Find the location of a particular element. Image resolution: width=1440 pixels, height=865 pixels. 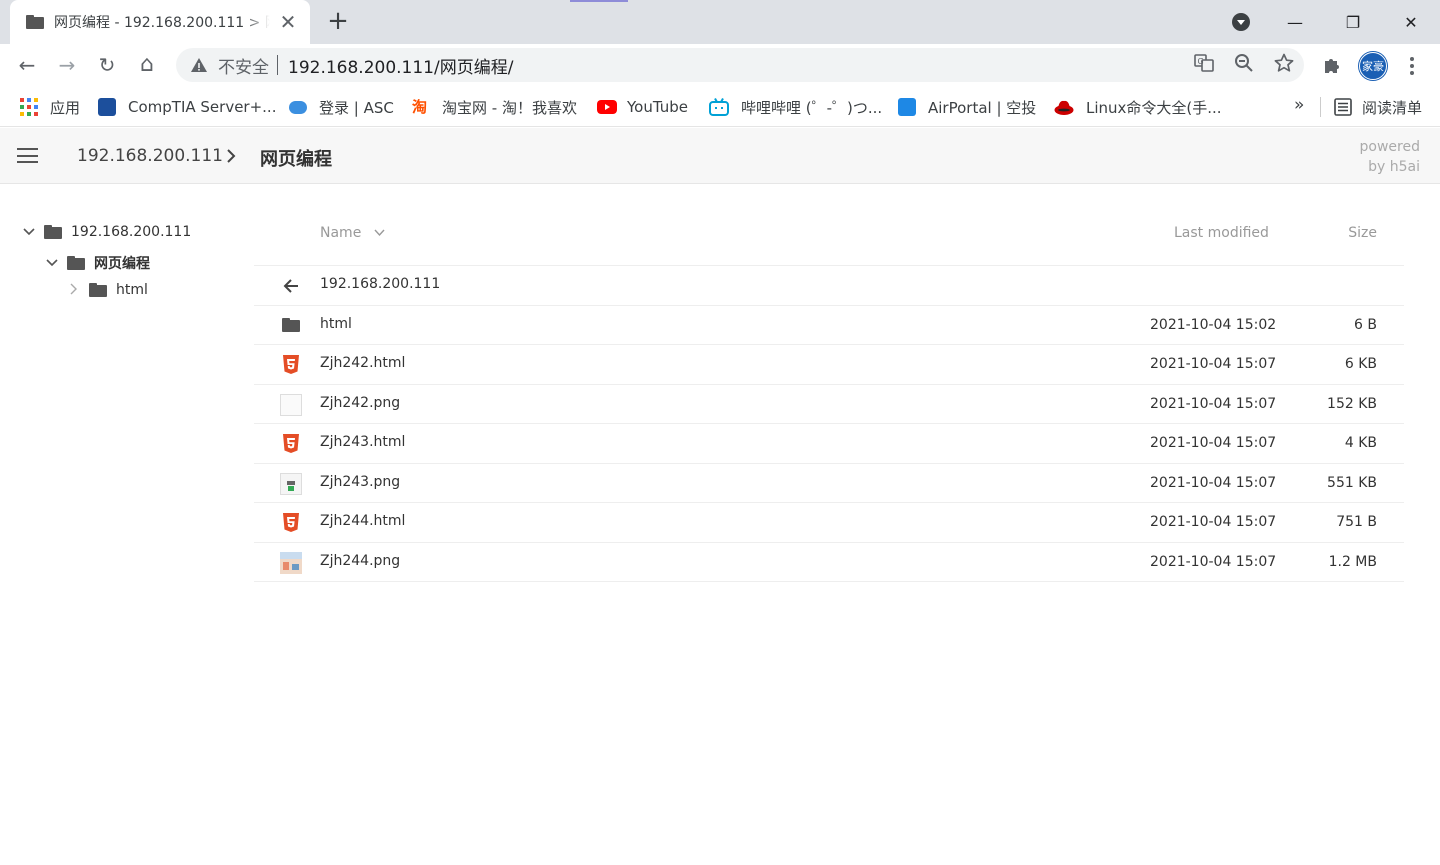

bookmark-label: 淘宝网 - 淘！我喜欢 is located at coordinates (509, 107).